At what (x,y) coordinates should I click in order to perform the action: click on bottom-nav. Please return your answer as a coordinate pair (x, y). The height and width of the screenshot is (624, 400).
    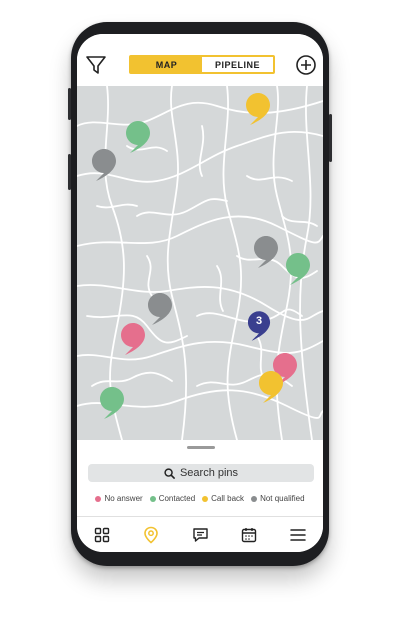
    Looking at the image, I should click on (200, 534).